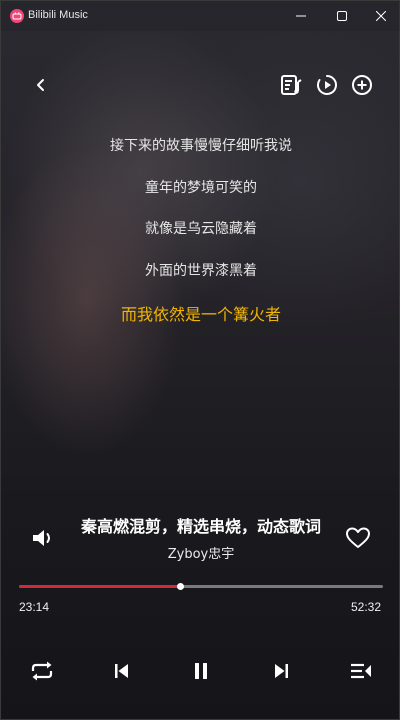  What do you see at coordinates (201, 526) in the screenshot?
I see `song-title: 秦高燃混剪，精选串烧，动态歌词` at bounding box center [201, 526].